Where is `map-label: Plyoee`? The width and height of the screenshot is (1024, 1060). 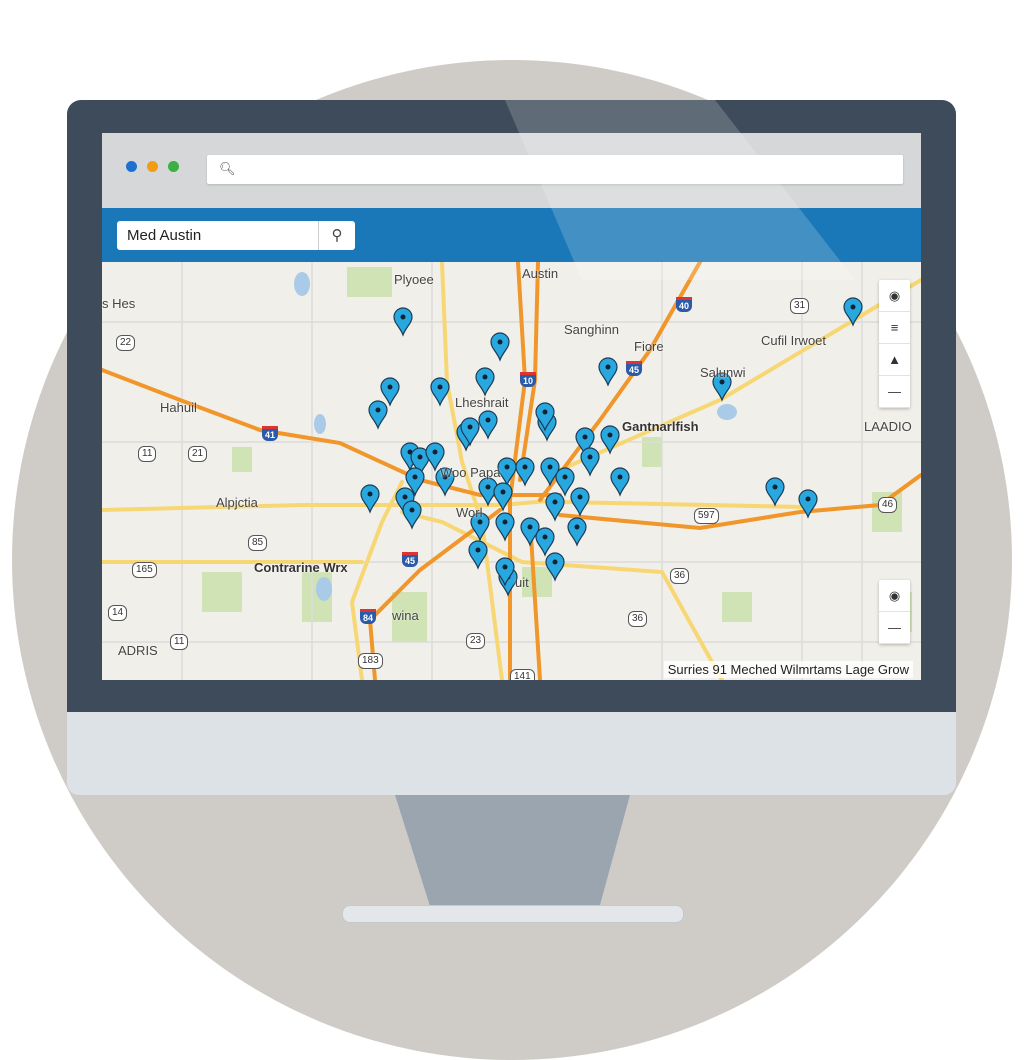
map-label: Plyoee is located at coordinates (414, 279).